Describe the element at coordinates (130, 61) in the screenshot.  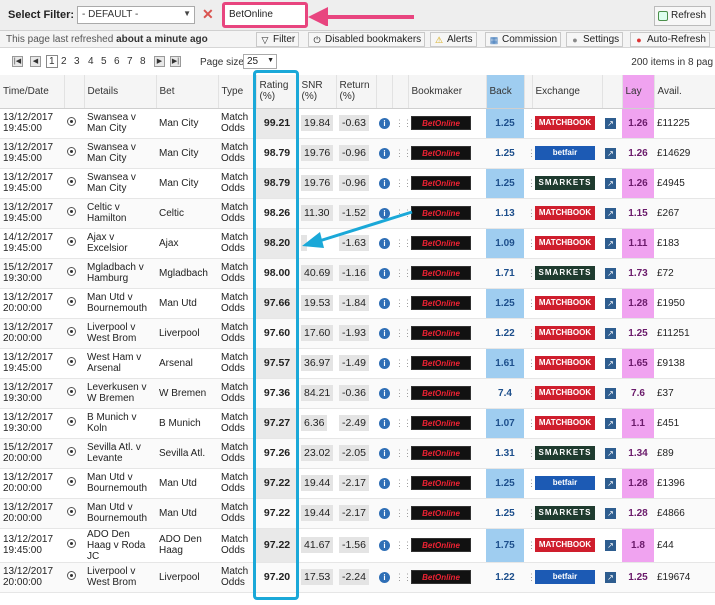
I see `page-link: 7` at that location.